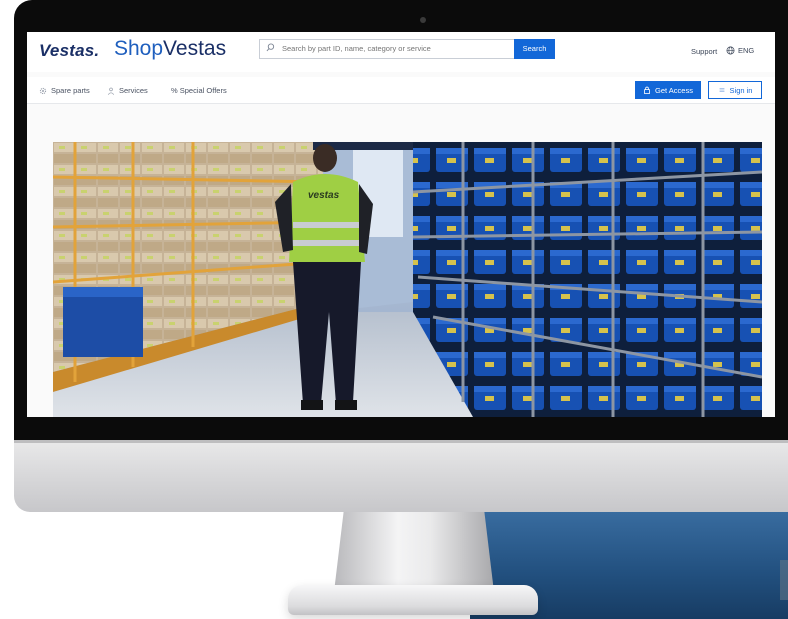  Describe the element at coordinates (139, 48) in the screenshot. I see `brand-prefix: Shop` at that location.